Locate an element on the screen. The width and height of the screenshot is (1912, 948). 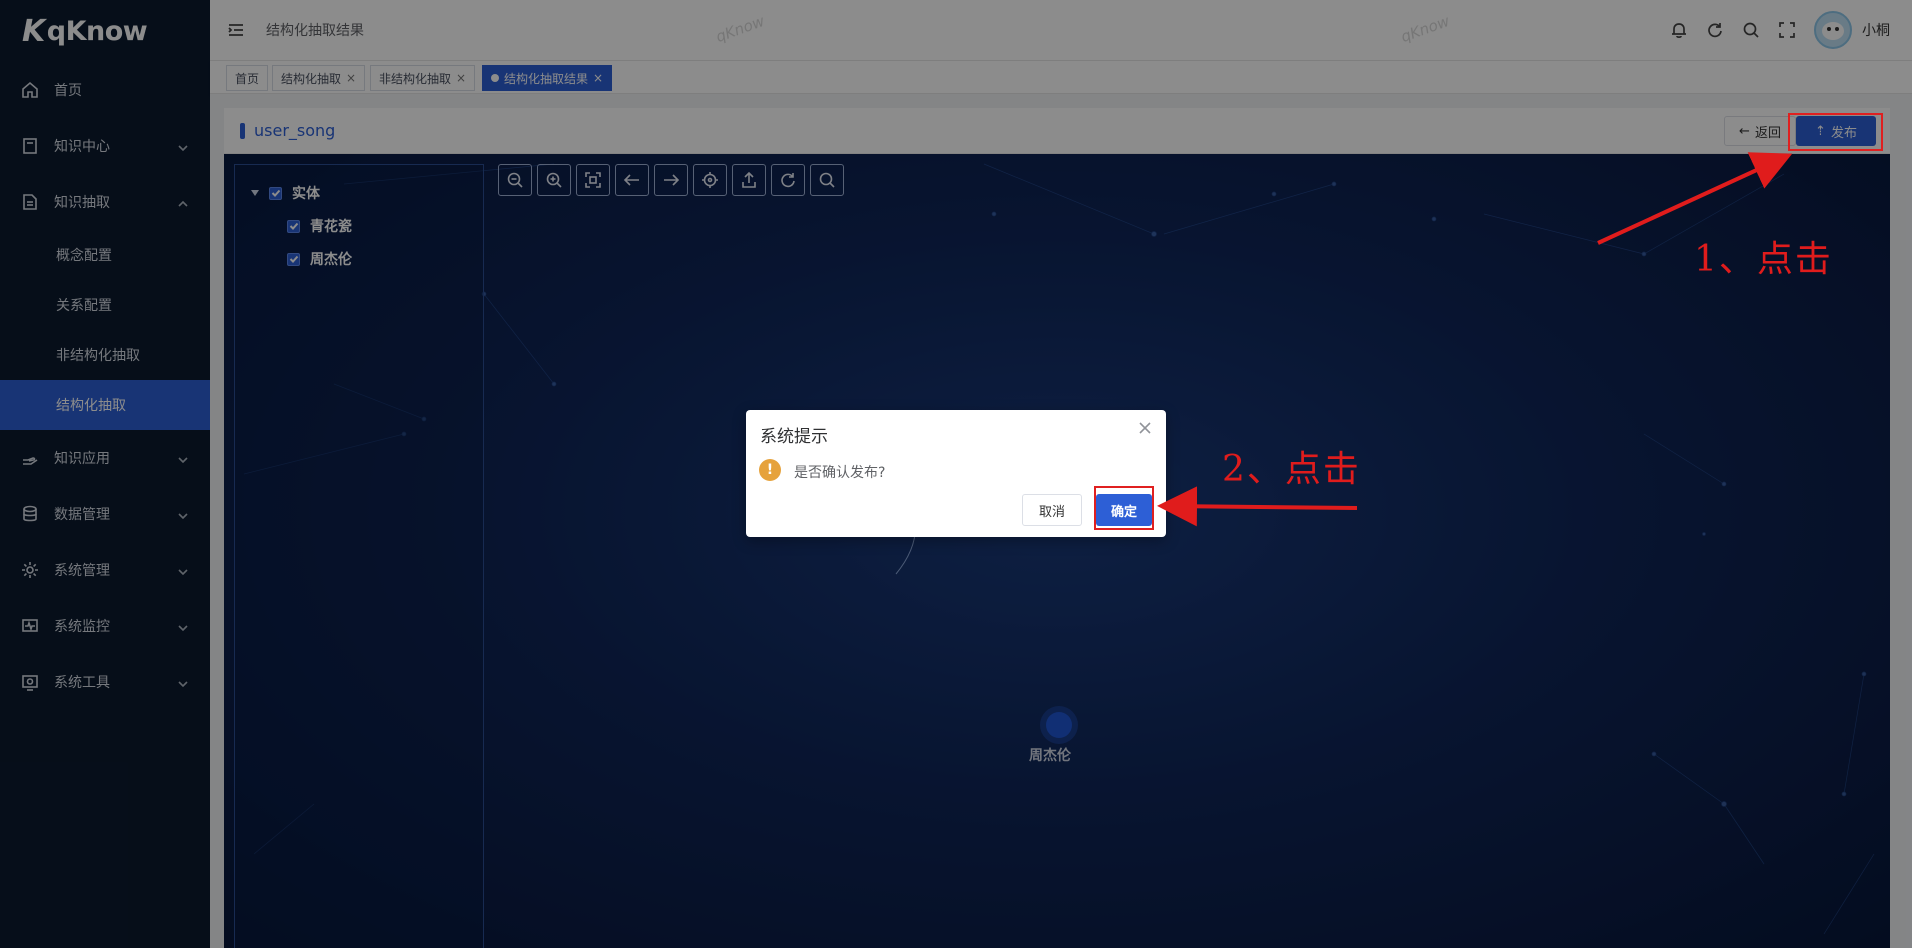
close-icon is located at coordinates (1145, 427).